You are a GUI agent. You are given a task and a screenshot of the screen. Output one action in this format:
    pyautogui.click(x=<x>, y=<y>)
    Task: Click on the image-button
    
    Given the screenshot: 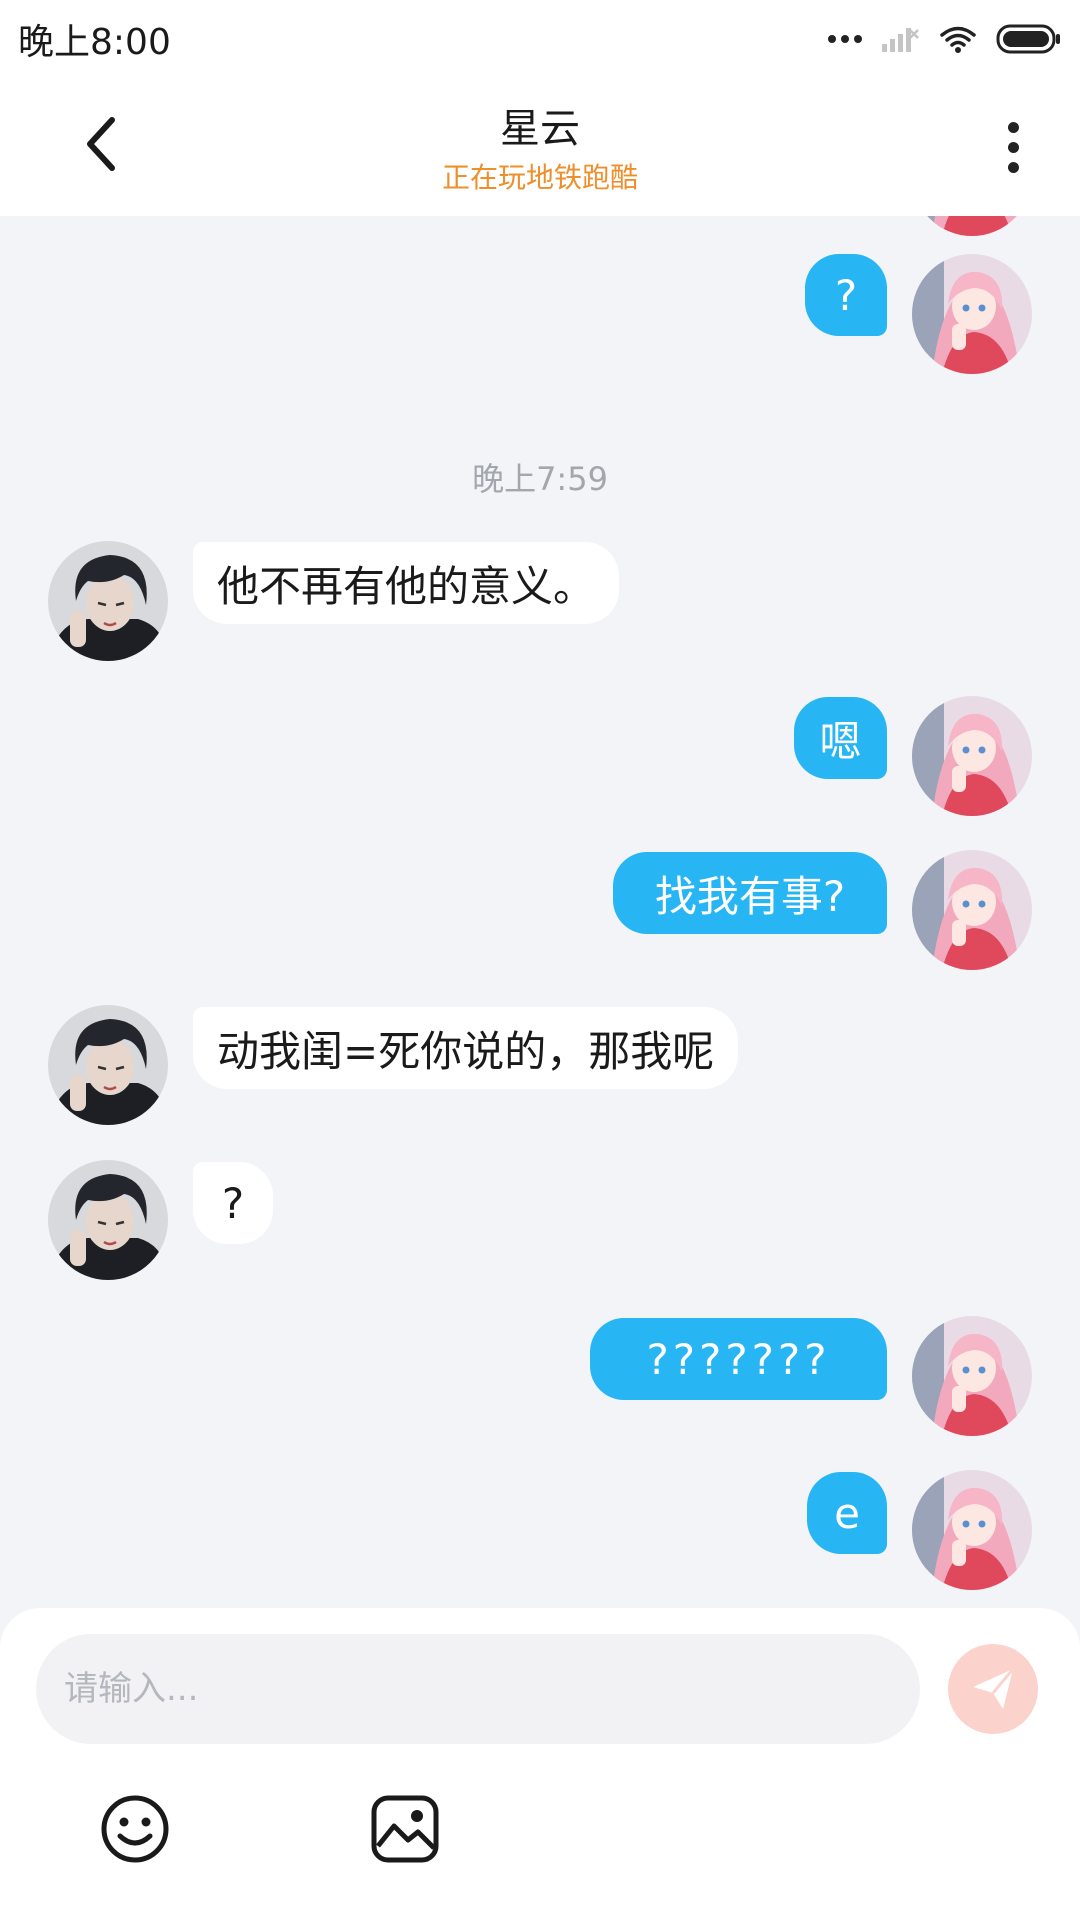 What is the action you would take?
    pyautogui.click(x=405, y=1829)
    